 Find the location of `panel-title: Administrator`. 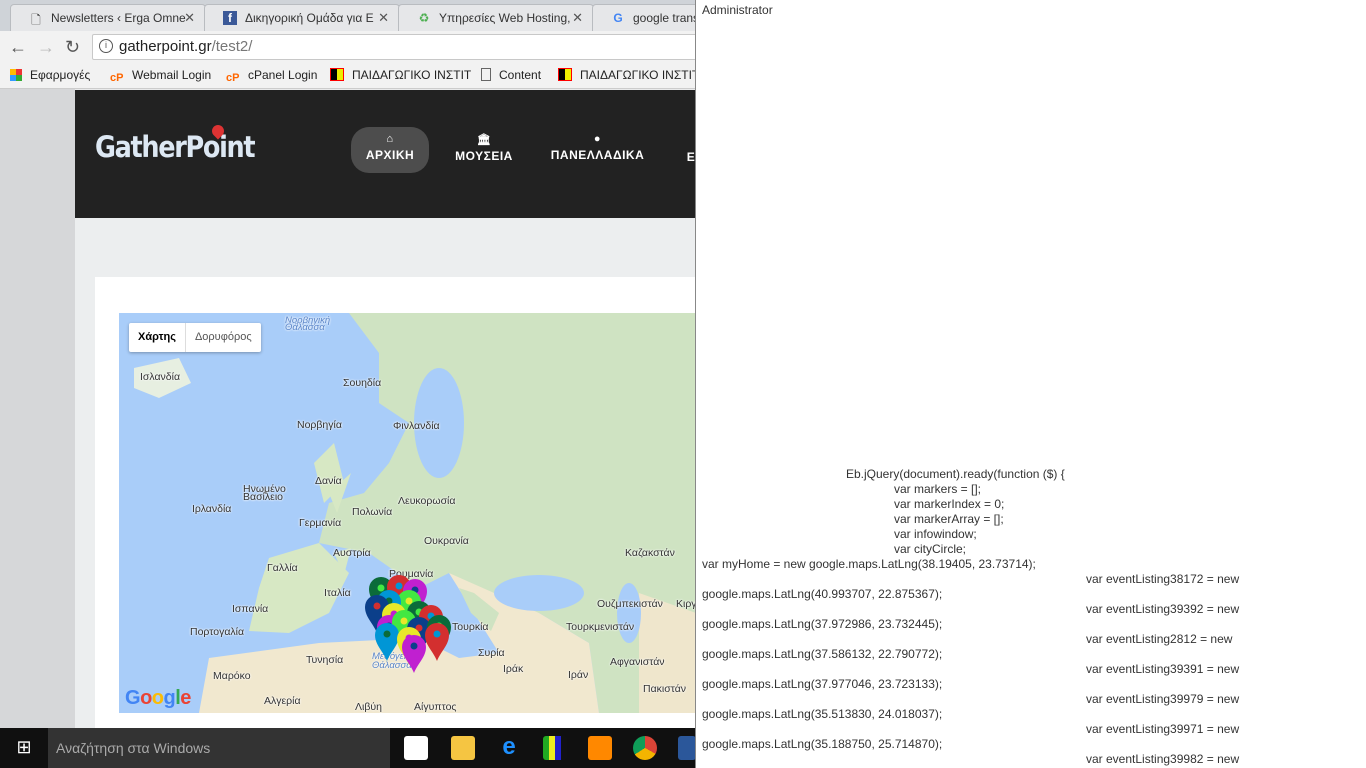

panel-title: Administrator is located at coordinates (737, 10).